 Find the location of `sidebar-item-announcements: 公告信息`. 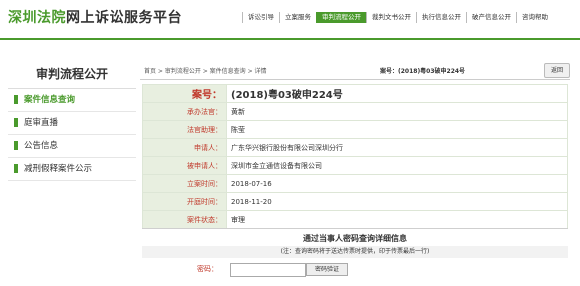

sidebar-item-announcements: 公告信息 is located at coordinates (72, 146).